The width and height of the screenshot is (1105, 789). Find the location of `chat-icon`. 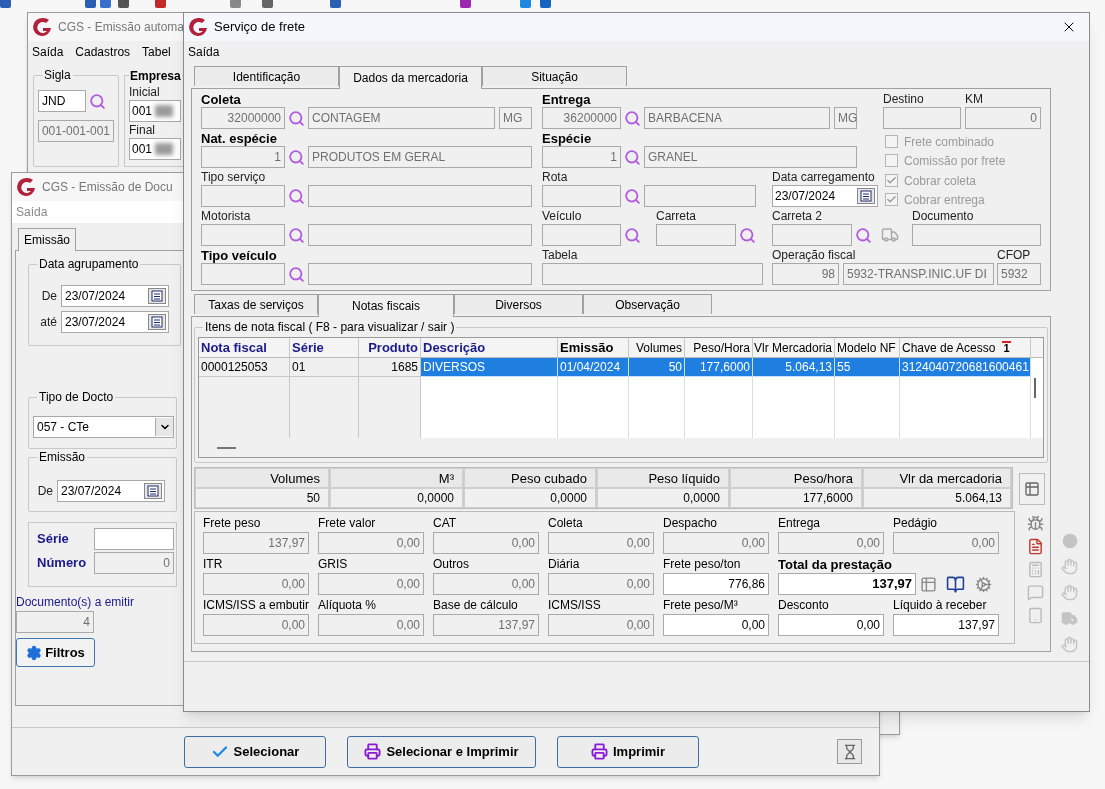

chat-icon is located at coordinates (1035, 592).